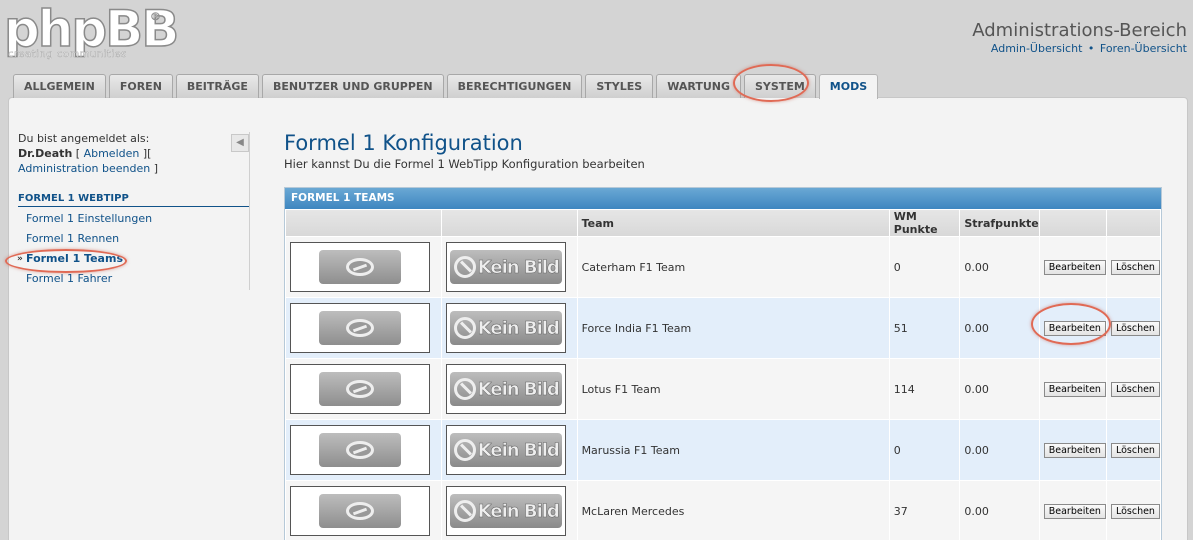 This screenshot has height=540, width=1193. What do you see at coordinates (733, 328) in the screenshot?
I see `team-name: Force India F1 Team` at bounding box center [733, 328].